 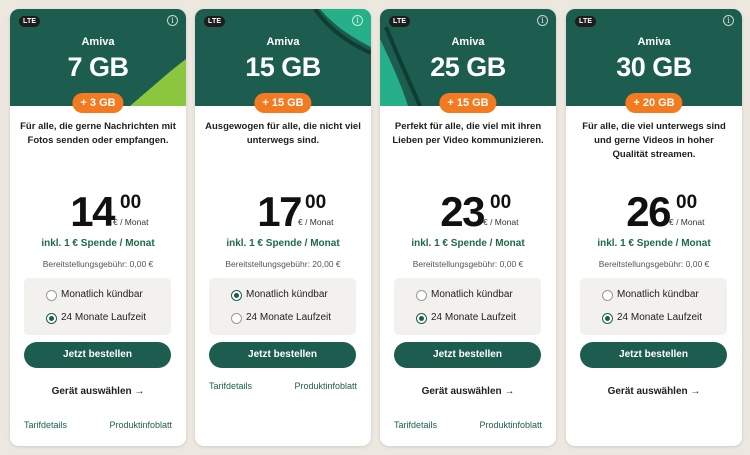 What do you see at coordinates (462, 211) in the screenshot?
I see `price-integer: 23` at bounding box center [462, 211].